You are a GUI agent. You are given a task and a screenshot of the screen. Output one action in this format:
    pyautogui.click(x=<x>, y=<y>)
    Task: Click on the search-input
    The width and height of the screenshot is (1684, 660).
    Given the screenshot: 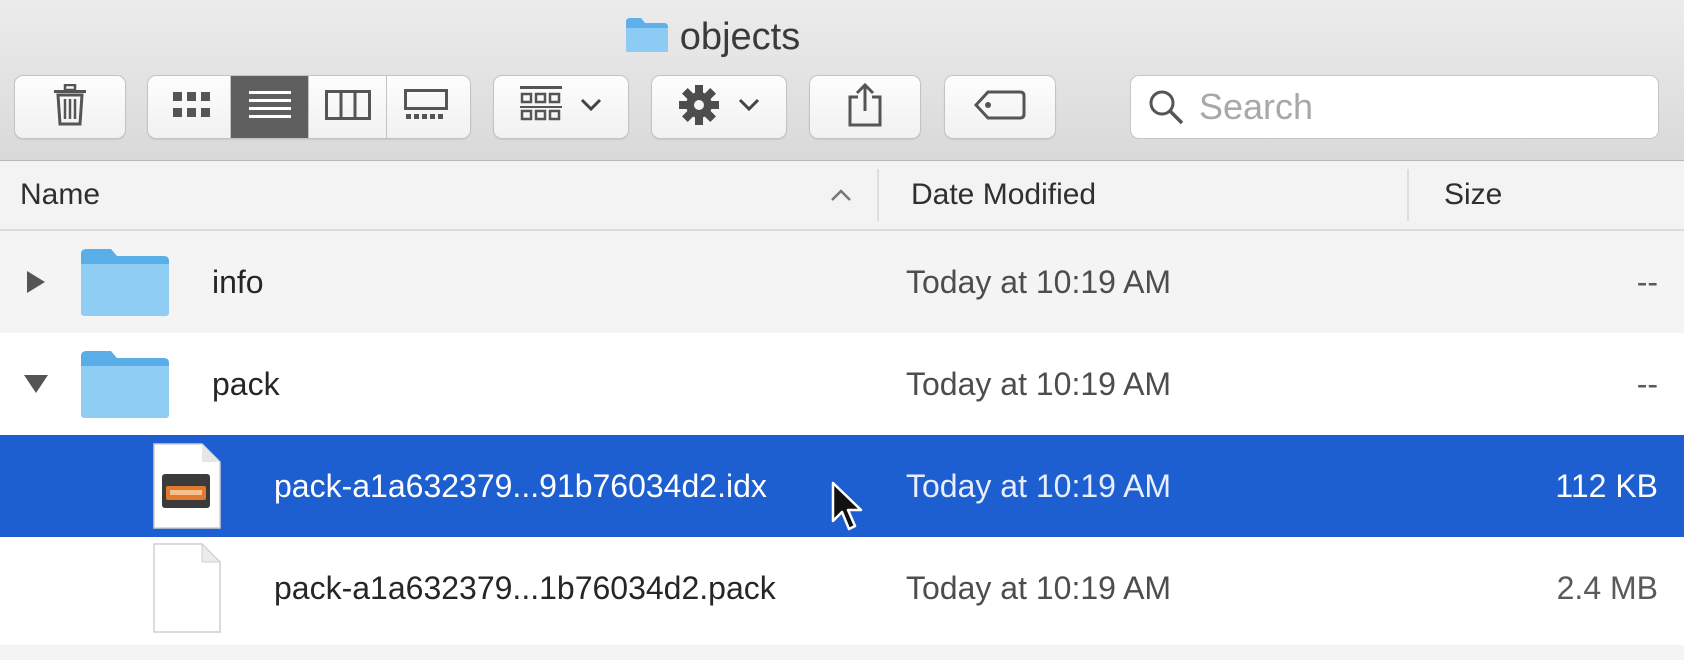 What is the action you would take?
    pyautogui.click(x=1409, y=107)
    